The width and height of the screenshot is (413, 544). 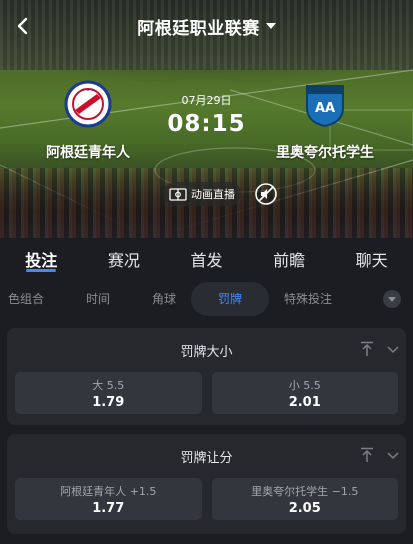 I want to click on market-title: 罚牌让分, so click(x=206, y=458).